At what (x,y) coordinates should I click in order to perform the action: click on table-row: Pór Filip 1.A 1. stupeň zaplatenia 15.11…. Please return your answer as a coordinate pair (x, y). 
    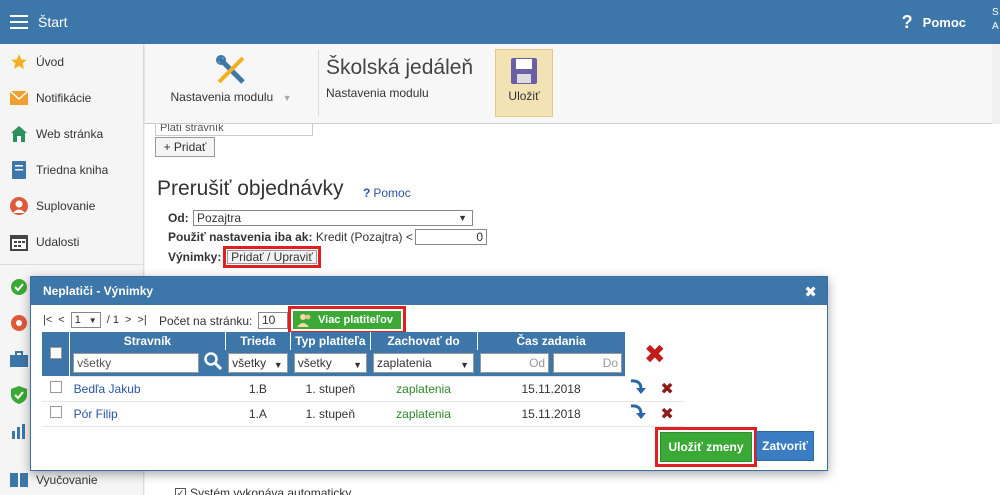
    Looking at the image, I should click on (363, 414).